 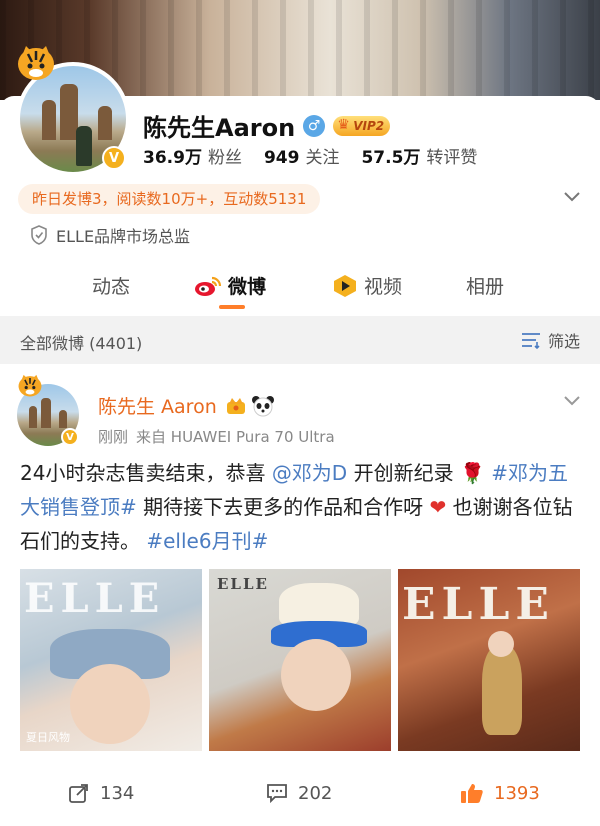 What do you see at coordinates (362, 125) in the screenshot?
I see `vip-badge: VIP2` at bounding box center [362, 125].